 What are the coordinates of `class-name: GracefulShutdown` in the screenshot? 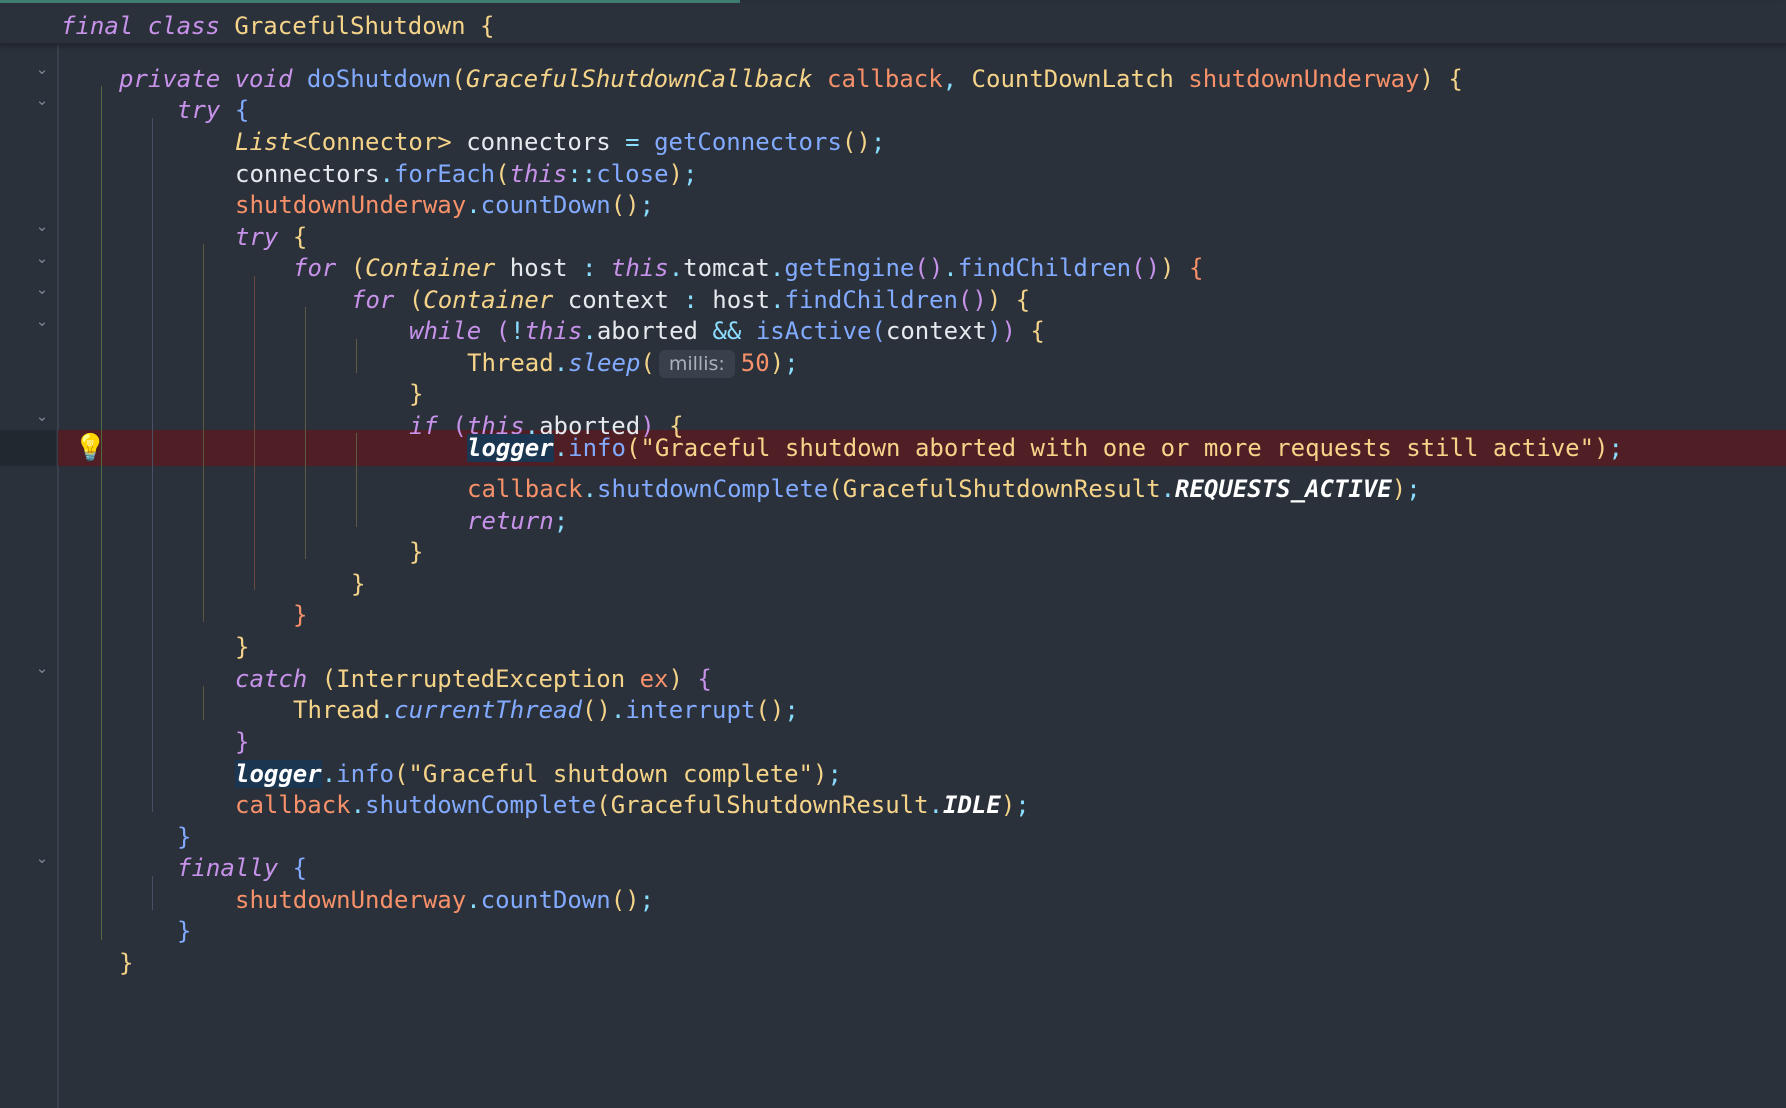 It's located at (350, 26).